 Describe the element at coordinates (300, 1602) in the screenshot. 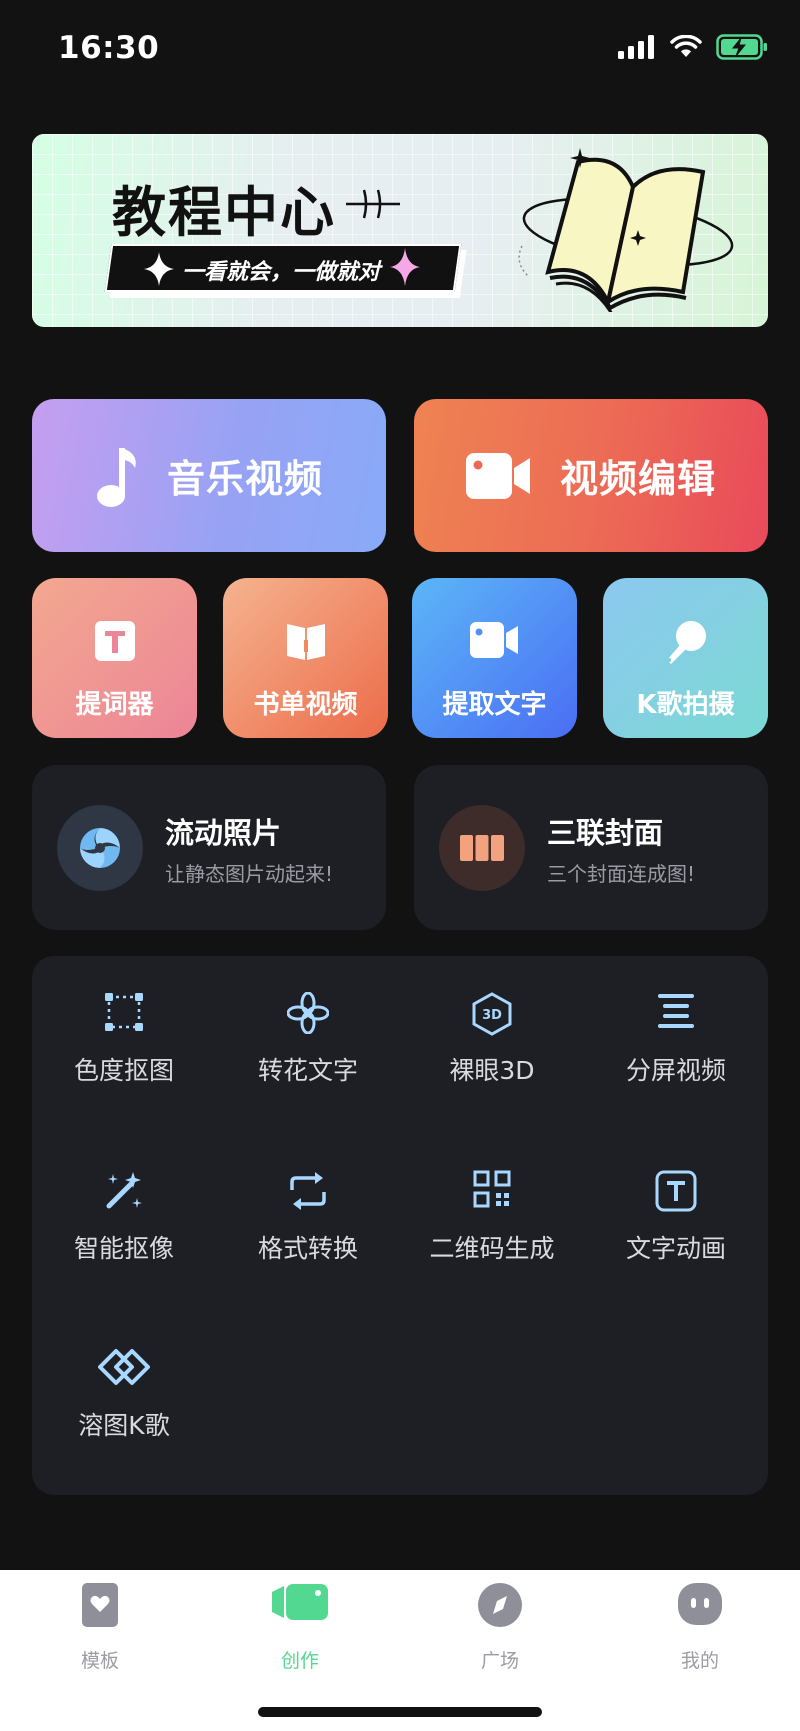

I see `create-camera-icon` at that location.